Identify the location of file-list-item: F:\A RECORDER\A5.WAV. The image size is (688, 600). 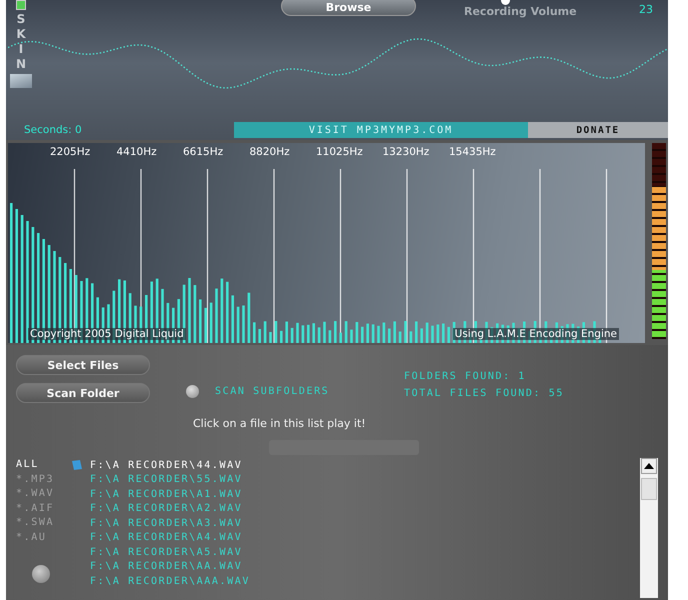
(166, 552).